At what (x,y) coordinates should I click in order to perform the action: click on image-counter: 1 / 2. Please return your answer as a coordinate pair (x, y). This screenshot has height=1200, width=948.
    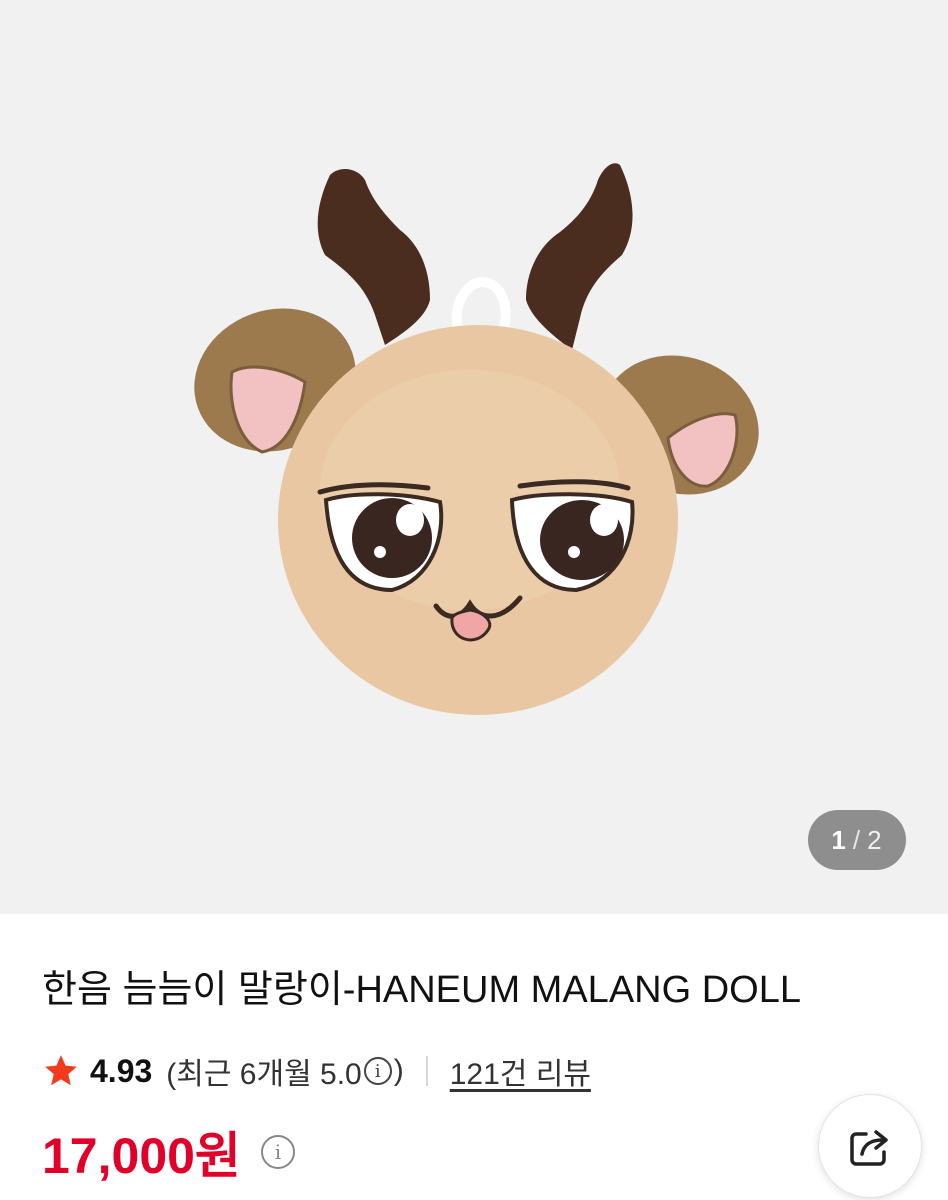
    Looking at the image, I should click on (857, 840).